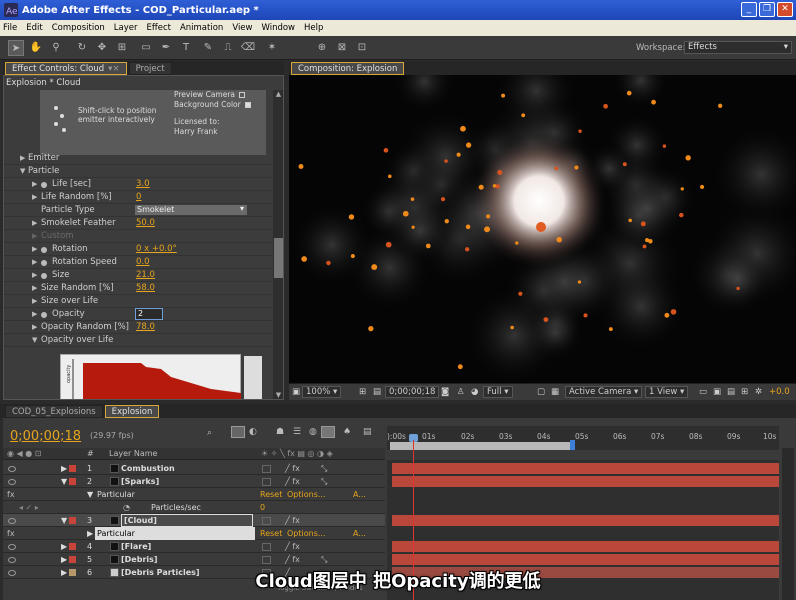  What do you see at coordinates (278, 258) in the screenshot?
I see `scroll-thumb` at bounding box center [278, 258].